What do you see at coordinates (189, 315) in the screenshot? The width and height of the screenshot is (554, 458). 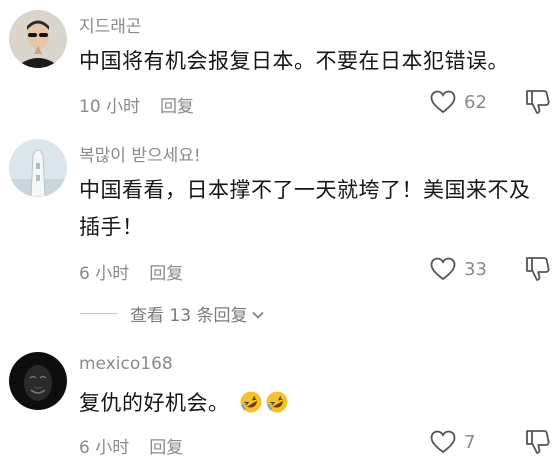 I see `view-more-replies-label: 查看 13 条回复` at bounding box center [189, 315].